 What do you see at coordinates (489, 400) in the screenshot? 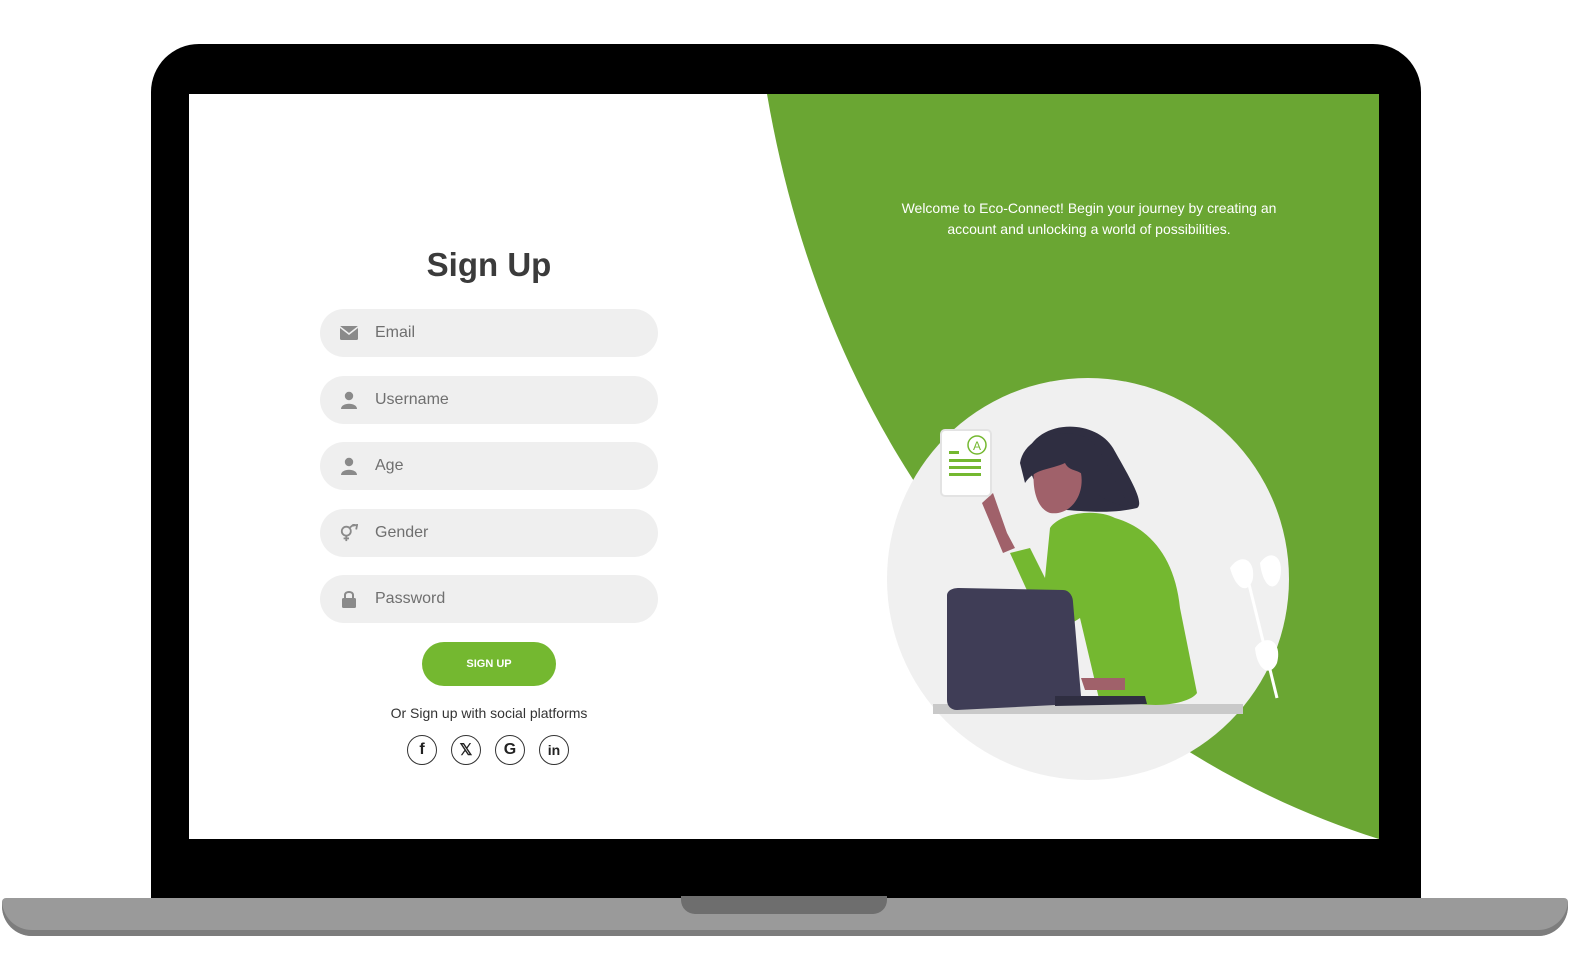
I see `username-field: Username` at bounding box center [489, 400].